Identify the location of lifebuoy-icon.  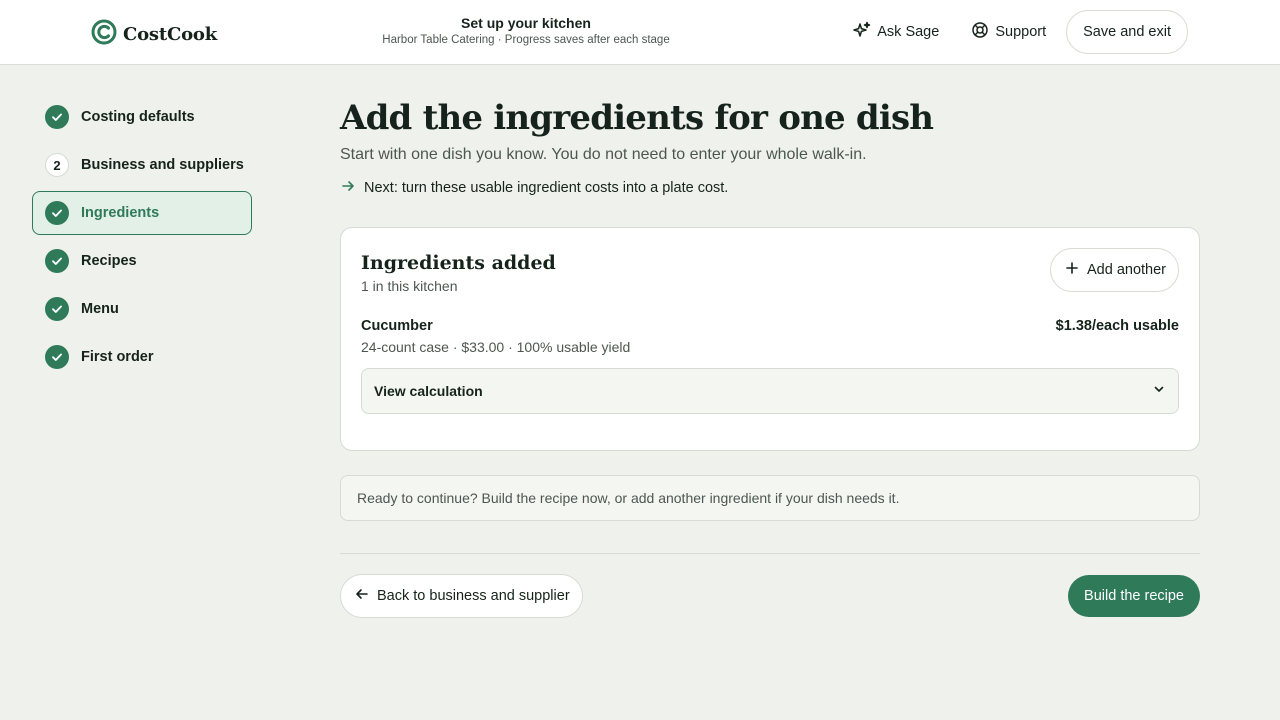
(980, 32).